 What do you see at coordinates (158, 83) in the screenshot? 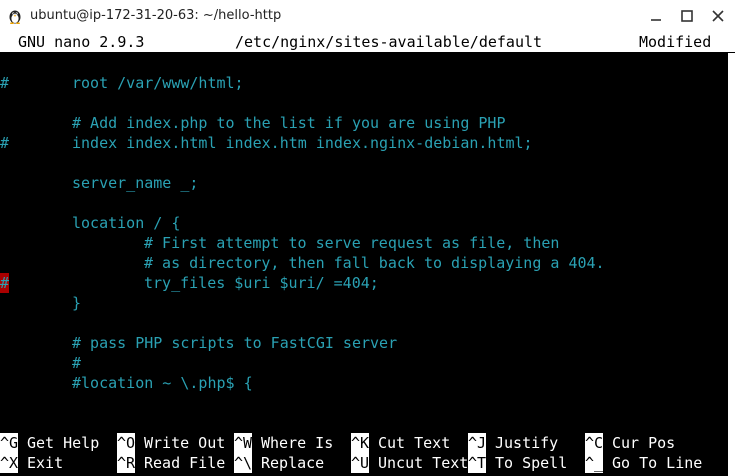
I see `line-text: root /var/www/html;` at bounding box center [158, 83].